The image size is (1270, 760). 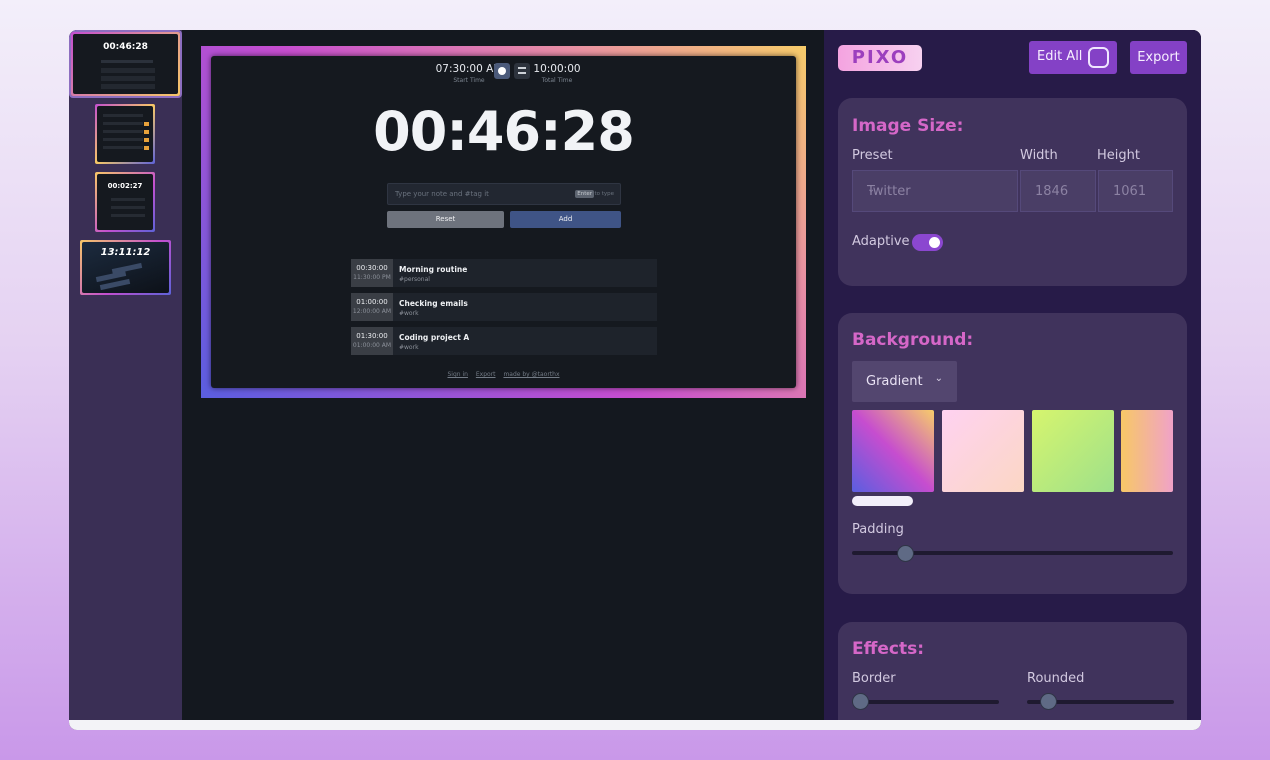 I want to click on padding-slider-handle, so click(x=905, y=553).